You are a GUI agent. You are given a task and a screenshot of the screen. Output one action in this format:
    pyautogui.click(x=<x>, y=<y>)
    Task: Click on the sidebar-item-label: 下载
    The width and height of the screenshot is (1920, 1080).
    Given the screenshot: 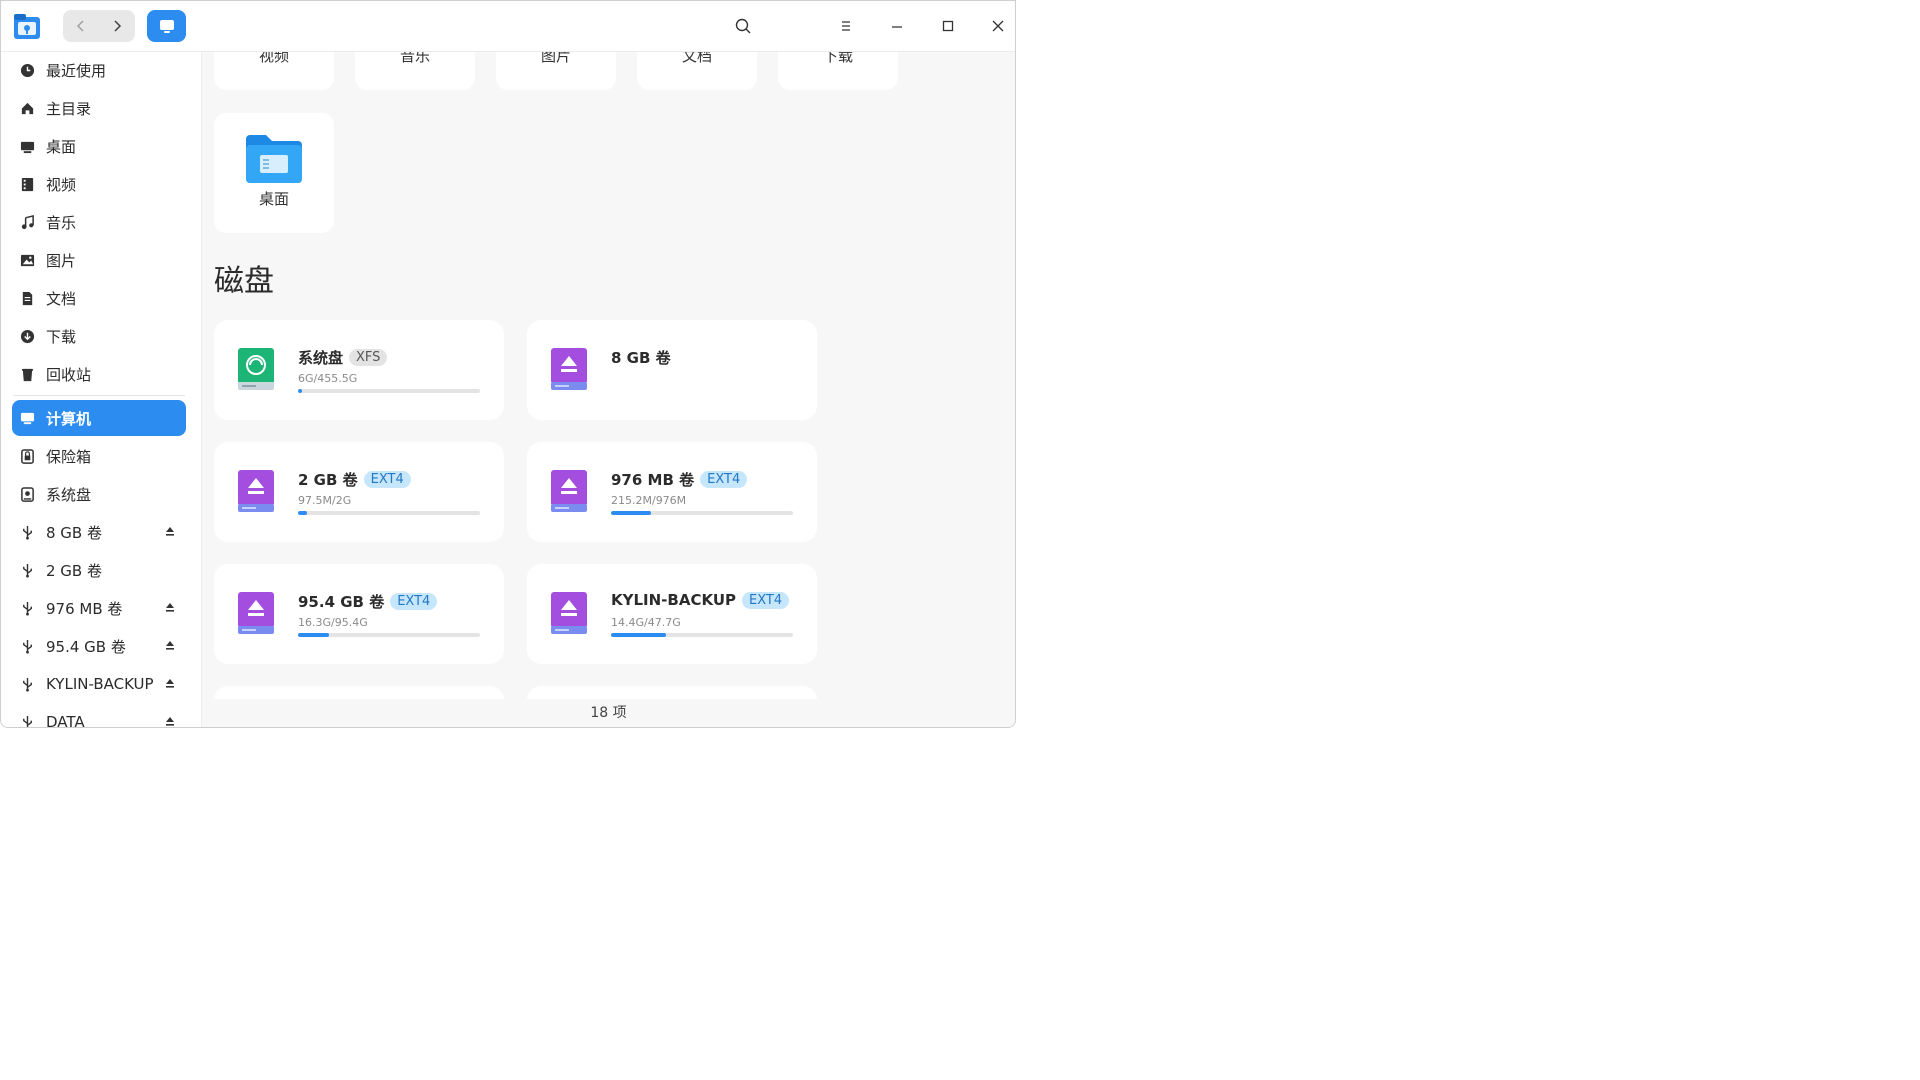 What is the action you would take?
    pyautogui.click(x=61, y=336)
    